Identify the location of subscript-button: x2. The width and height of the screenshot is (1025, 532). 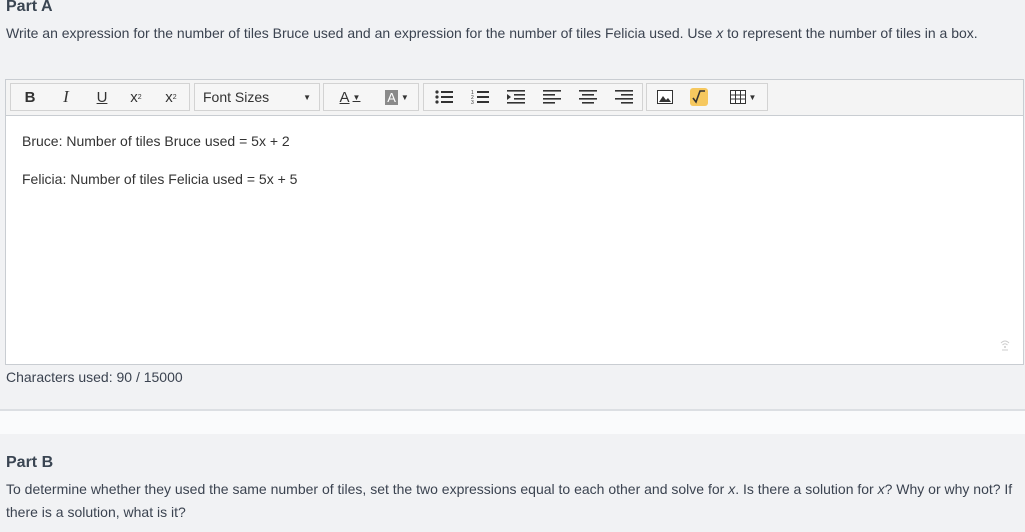
(171, 97).